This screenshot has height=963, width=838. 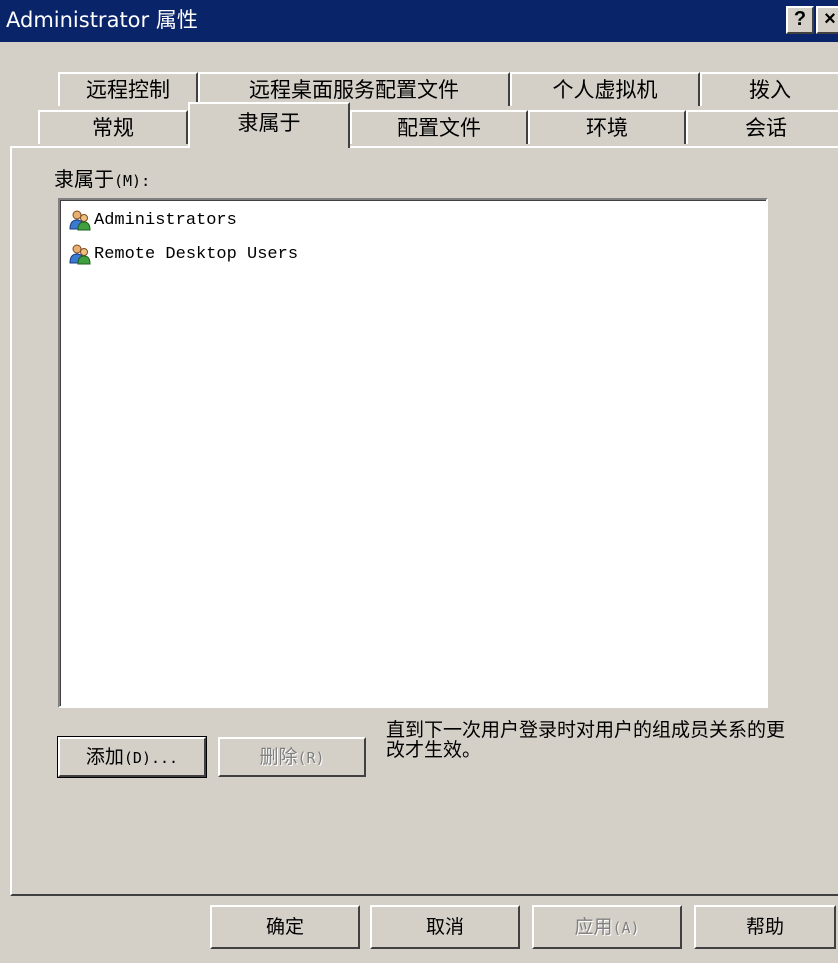 I want to click on member-of-label: 隶属于(M):, so click(x=102, y=180).